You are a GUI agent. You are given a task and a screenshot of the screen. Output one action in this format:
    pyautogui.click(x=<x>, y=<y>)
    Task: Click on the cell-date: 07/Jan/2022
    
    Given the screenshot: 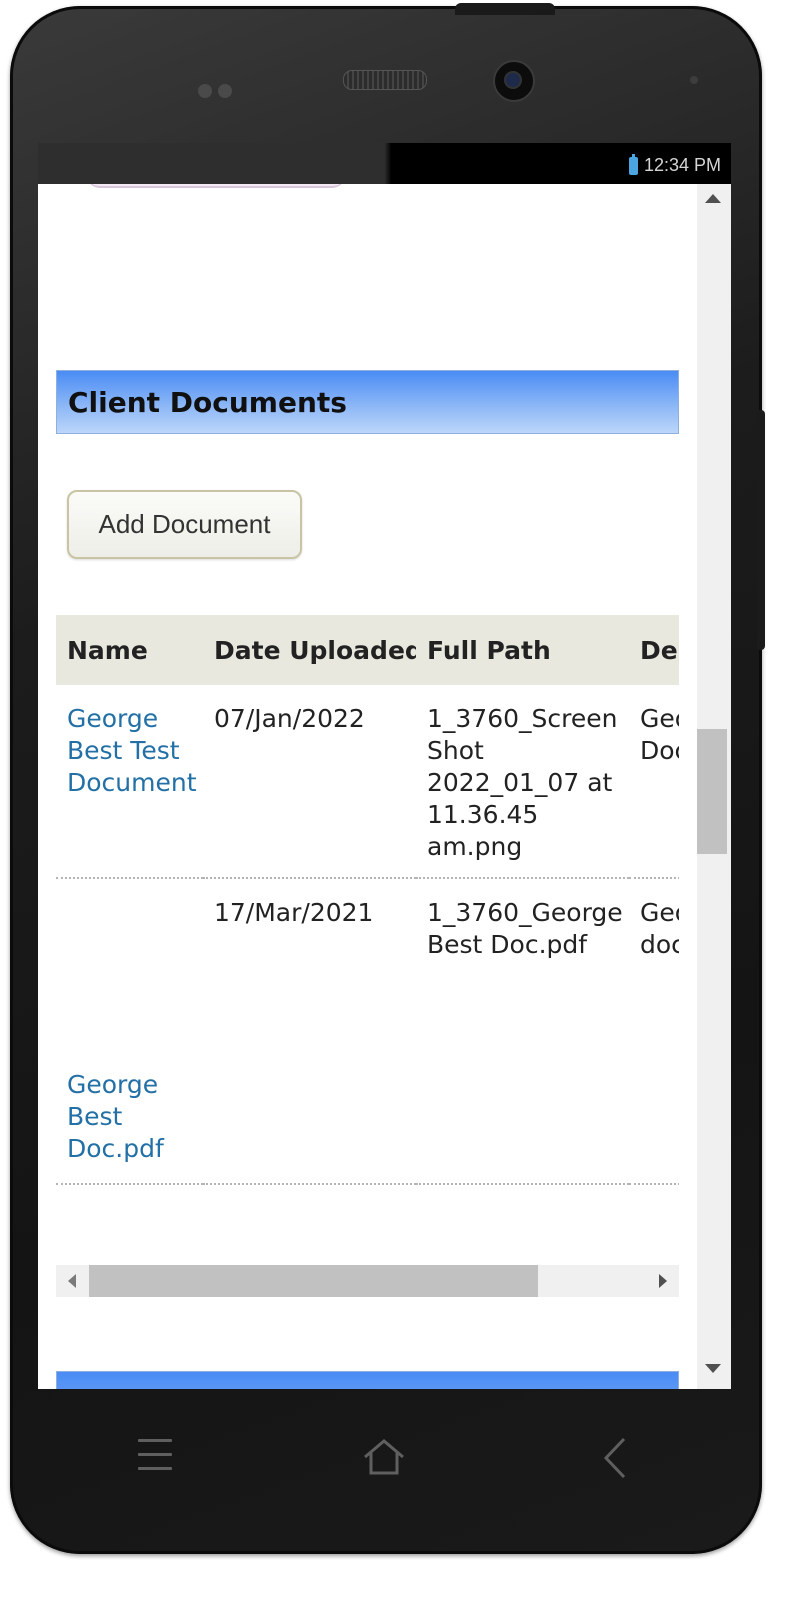 What is the action you would take?
    pyautogui.click(x=309, y=782)
    